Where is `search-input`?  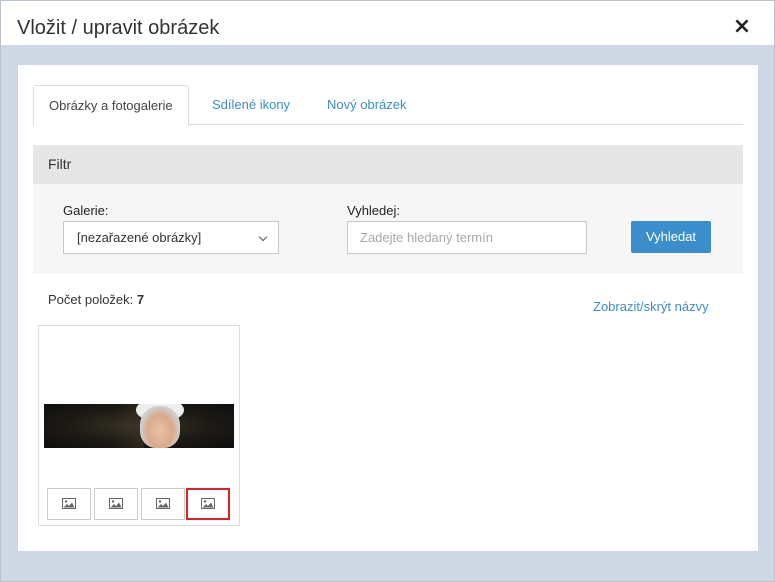 search-input is located at coordinates (467, 237).